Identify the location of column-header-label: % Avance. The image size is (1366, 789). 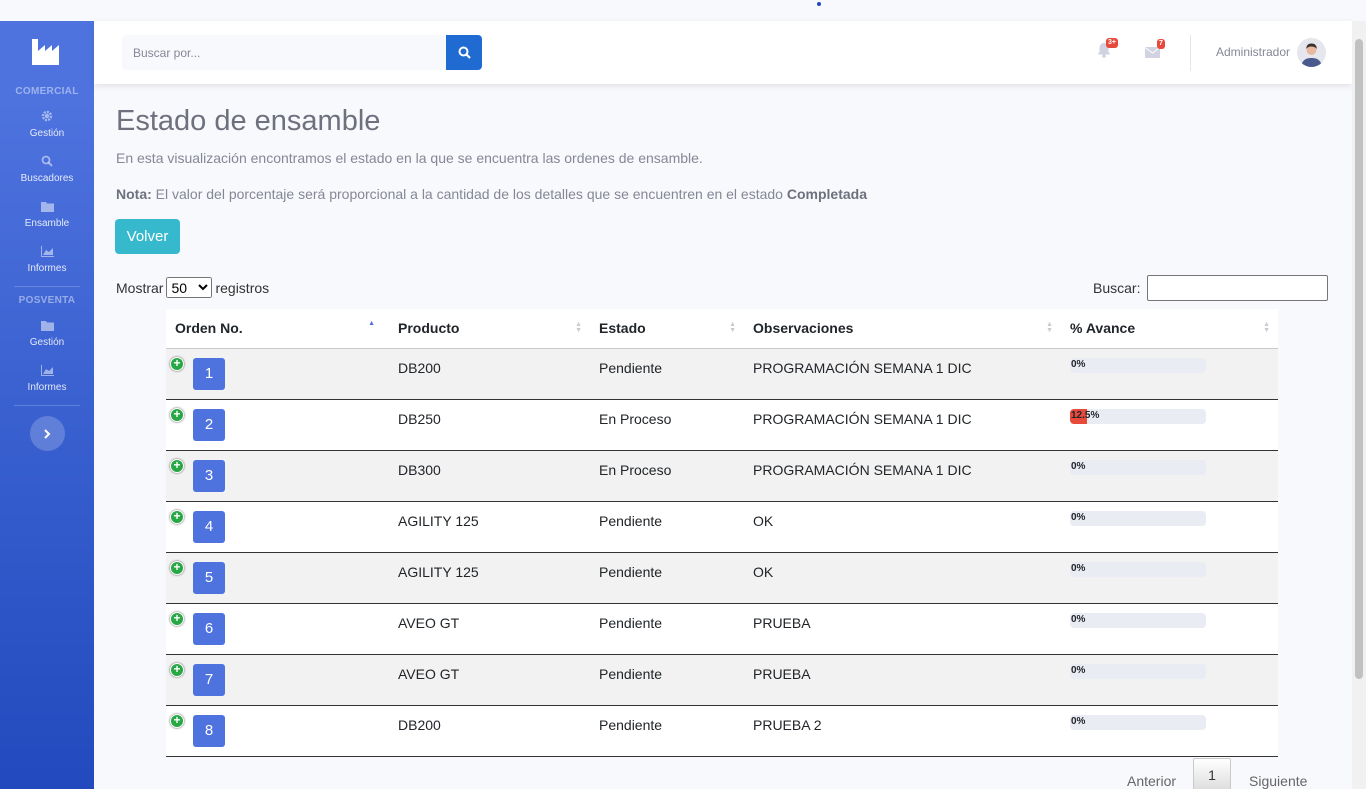
(1103, 328).